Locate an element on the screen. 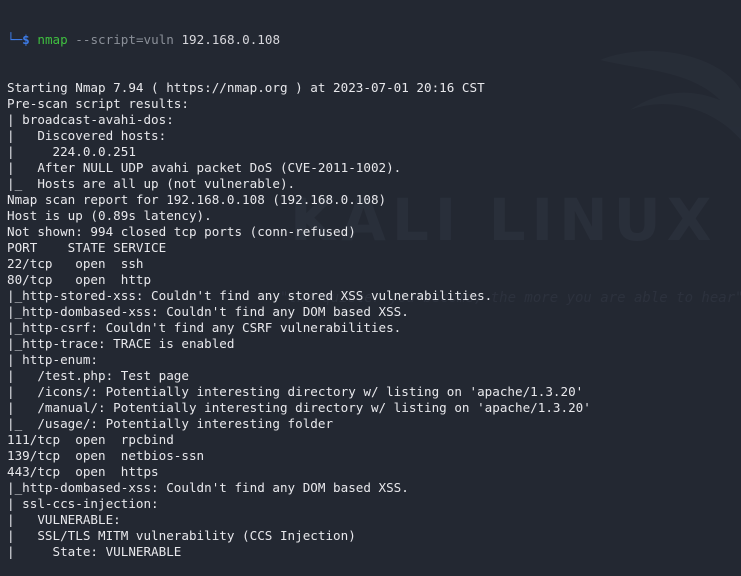 Image resolution: width=741 pixels, height=576 pixels. output-line: | VULNERABLE: is located at coordinates (64, 519).